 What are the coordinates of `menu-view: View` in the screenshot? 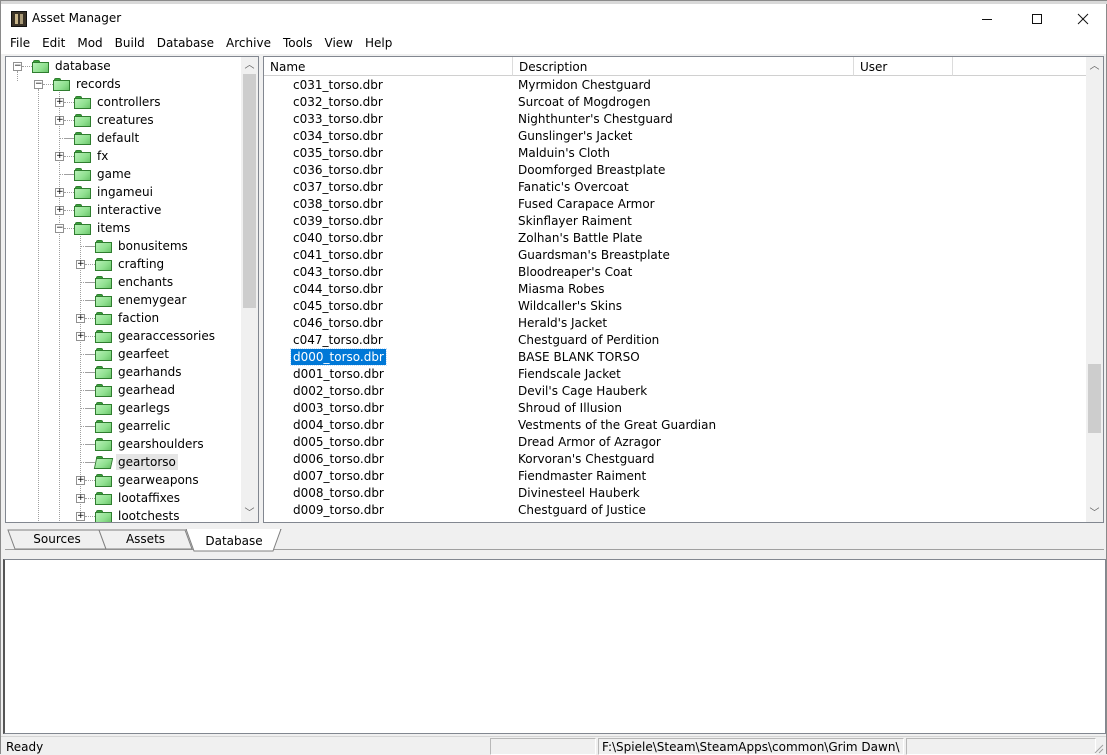 It's located at (340, 43).